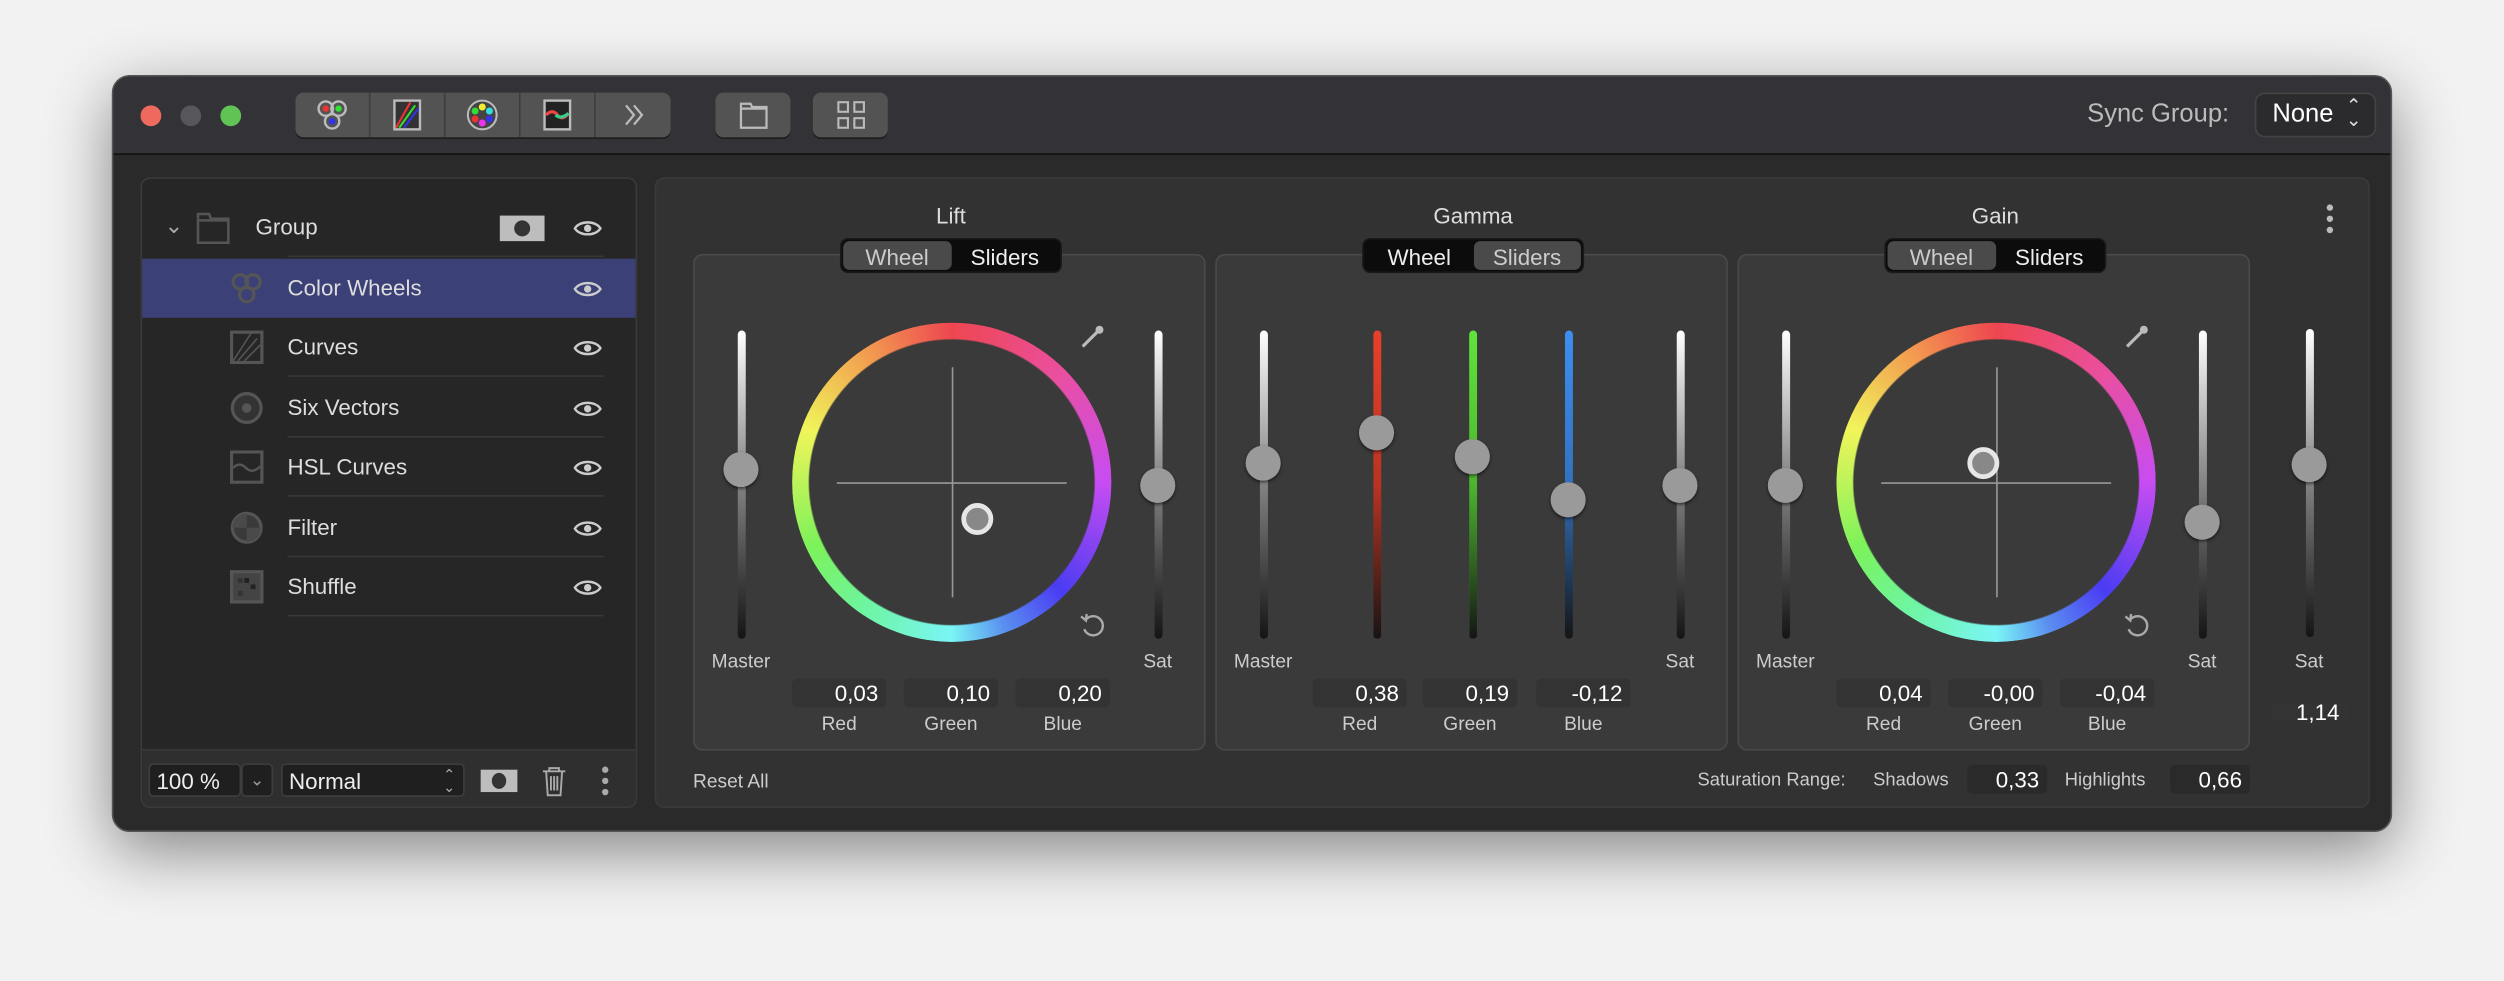 The width and height of the screenshot is (2504, 981). What do you see at coordinates (2210, 779) in the screenshot?
I see `highlights-field: 0,66` at bounding box center [2210, 779].